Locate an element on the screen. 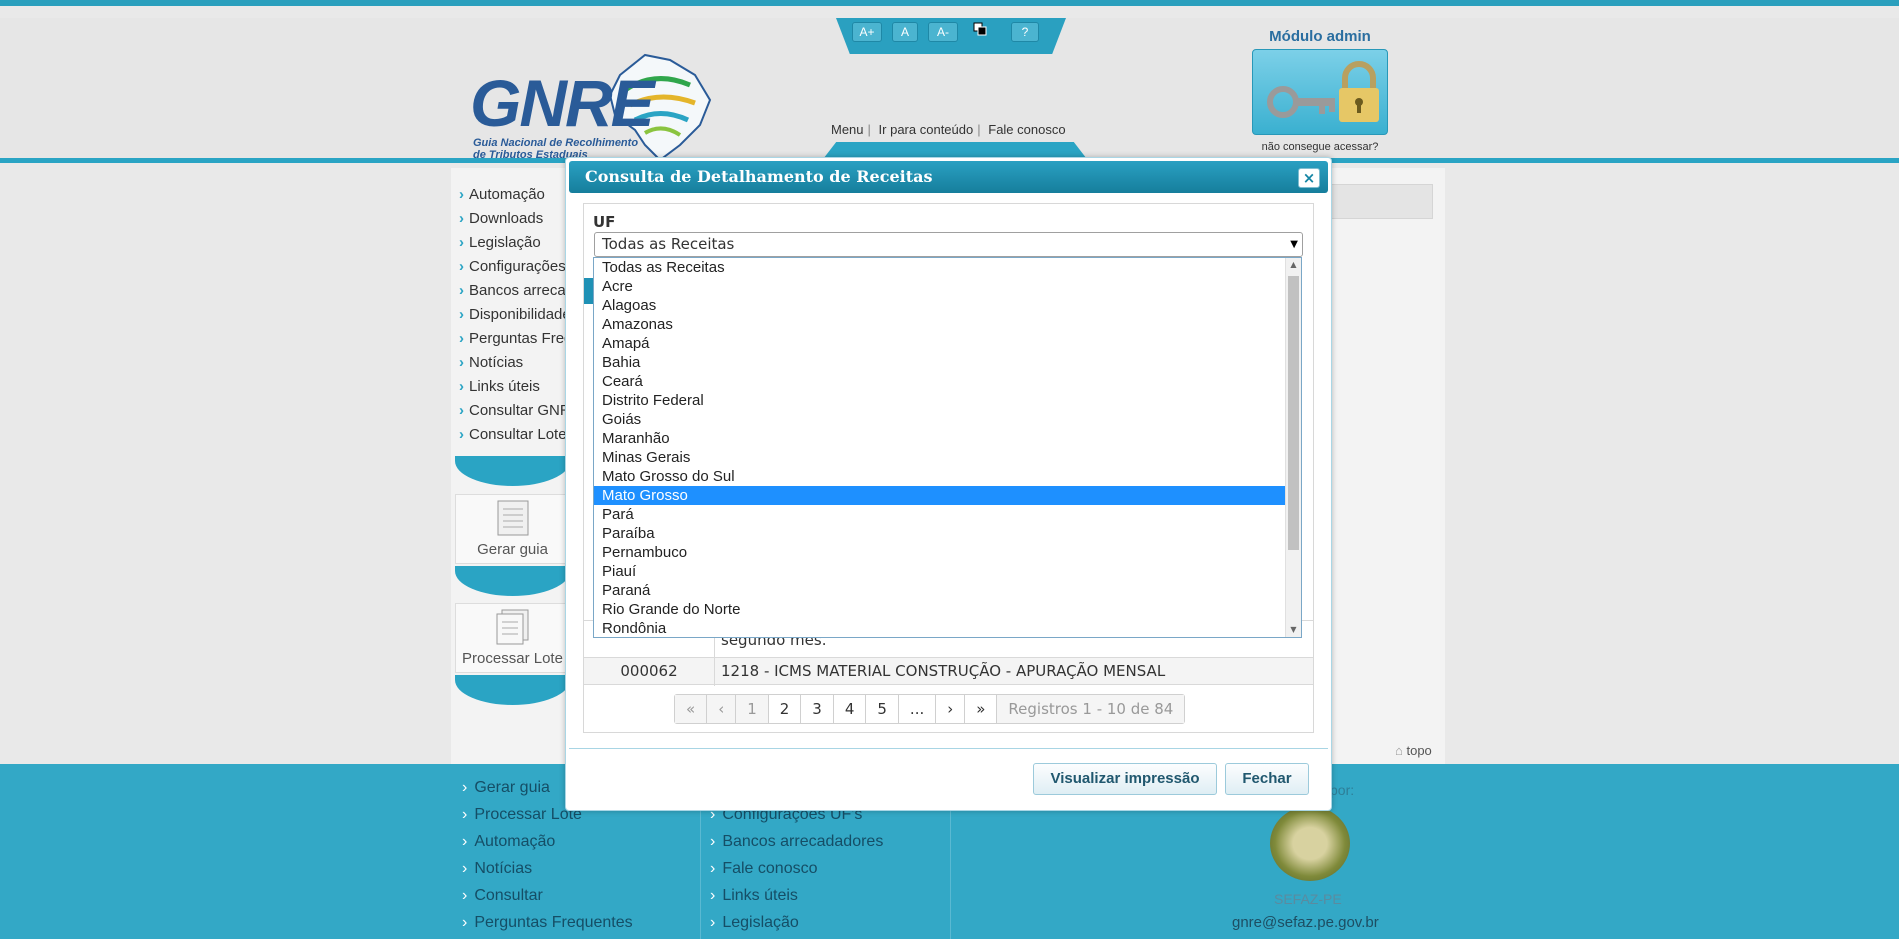 Image resolution: width=1899 pixels, height=939 pixels. row-code: 000062 is located at coordinates (649, 671).